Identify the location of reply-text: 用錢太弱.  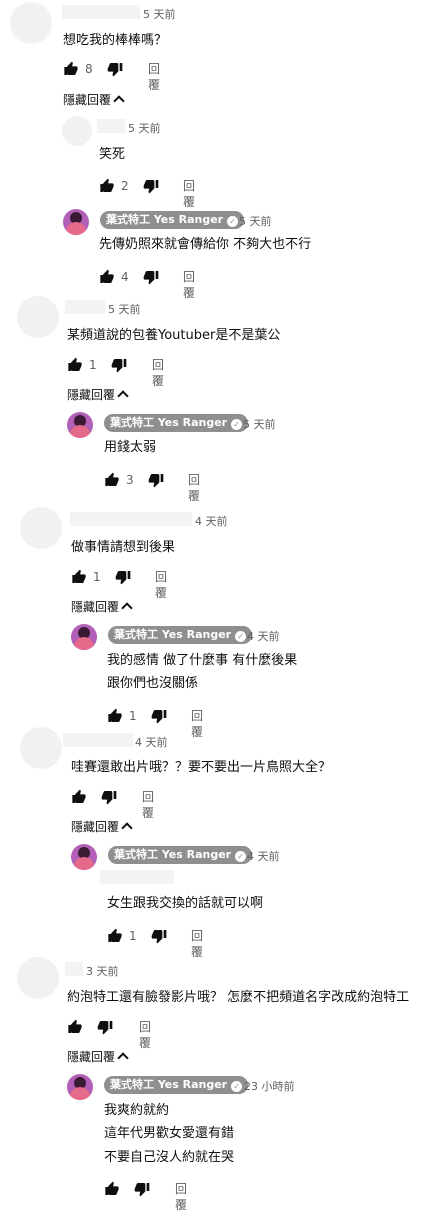
(130, 447).